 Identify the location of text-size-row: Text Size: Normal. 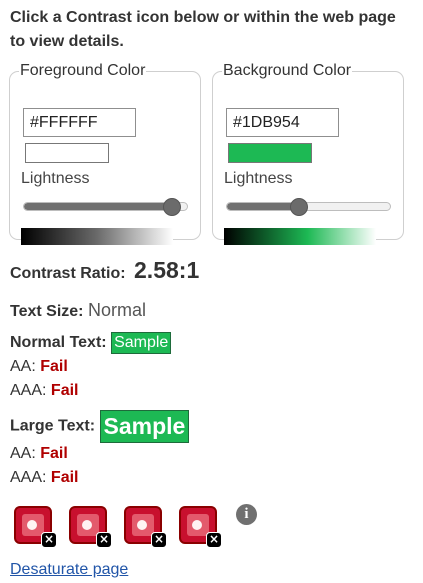
(78, 310).